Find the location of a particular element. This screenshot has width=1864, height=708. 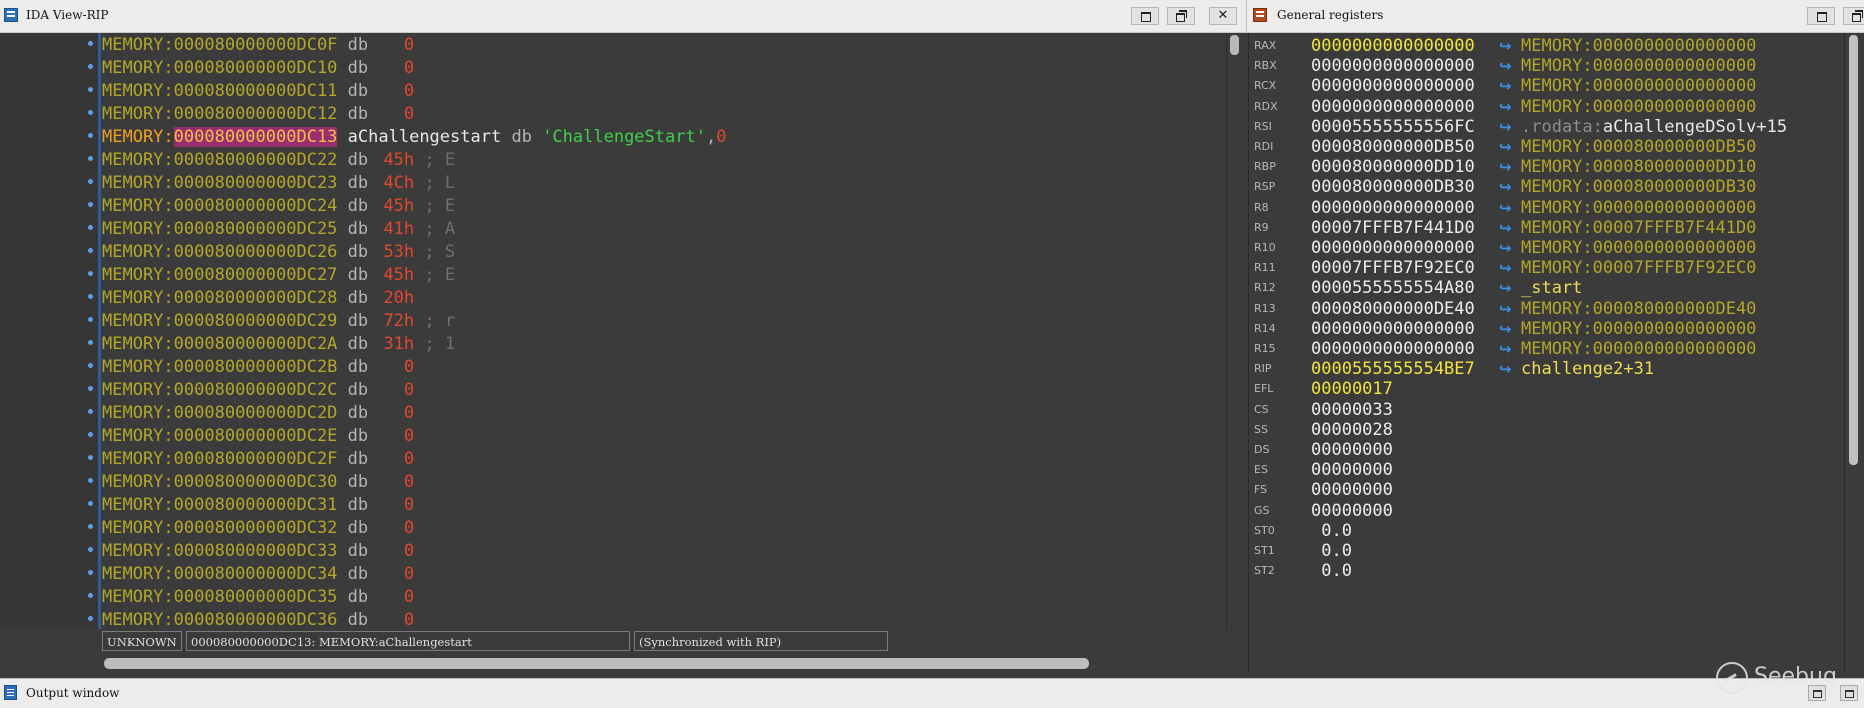

address: 000080000000DC13 is located at coordinates (255, 137).